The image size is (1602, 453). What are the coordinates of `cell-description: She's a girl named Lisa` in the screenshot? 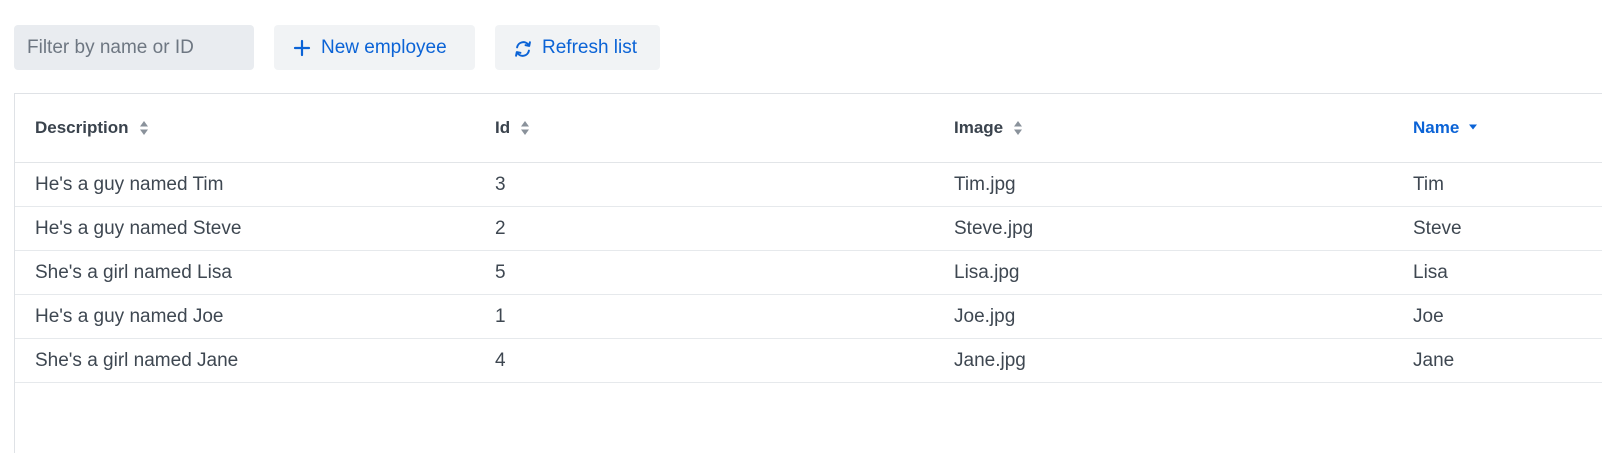 It's located at (133, 272).